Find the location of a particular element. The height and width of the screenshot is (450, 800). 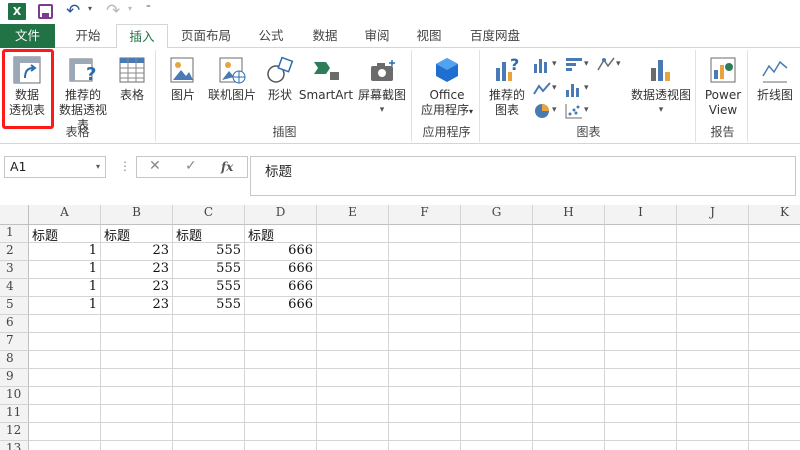

recommended-charts-button: ? 推荐的 图表 is located at coordinates (507, 86).